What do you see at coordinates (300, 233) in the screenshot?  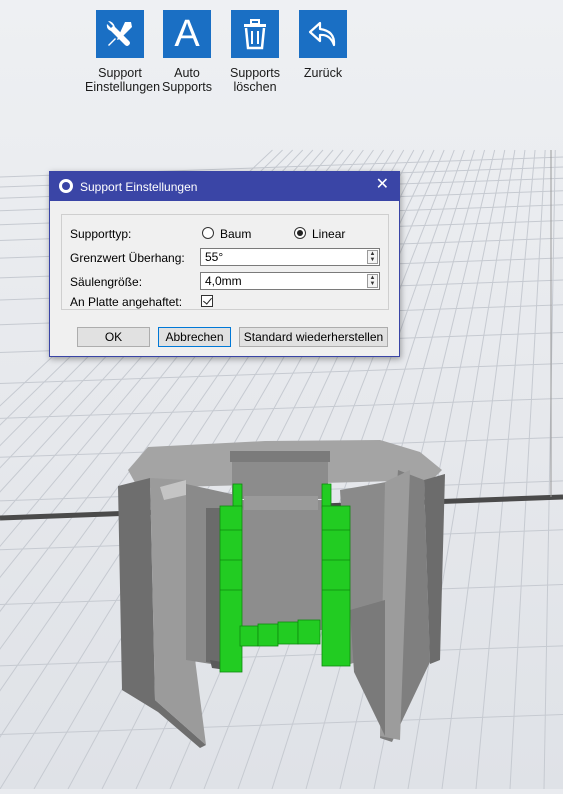 I see `radio-linear` at bounding box center [300, 233].